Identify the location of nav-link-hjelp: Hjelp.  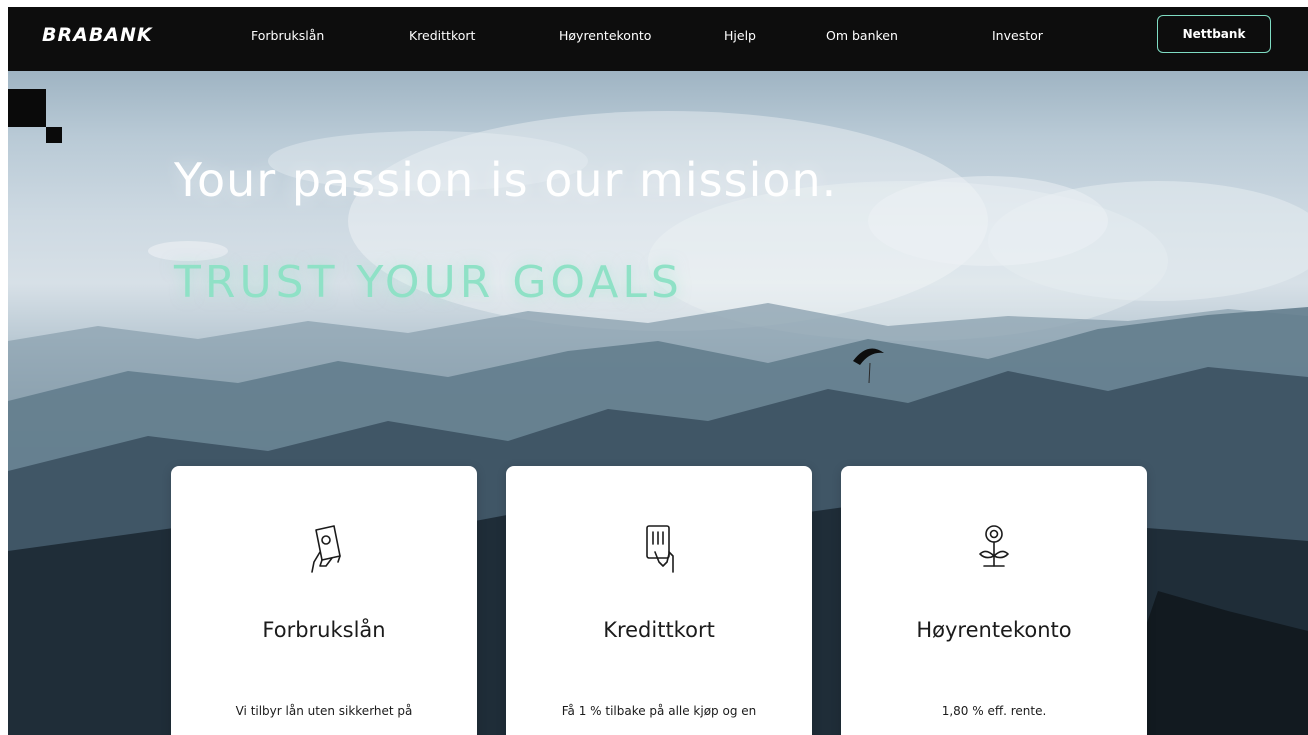
(740, 35).